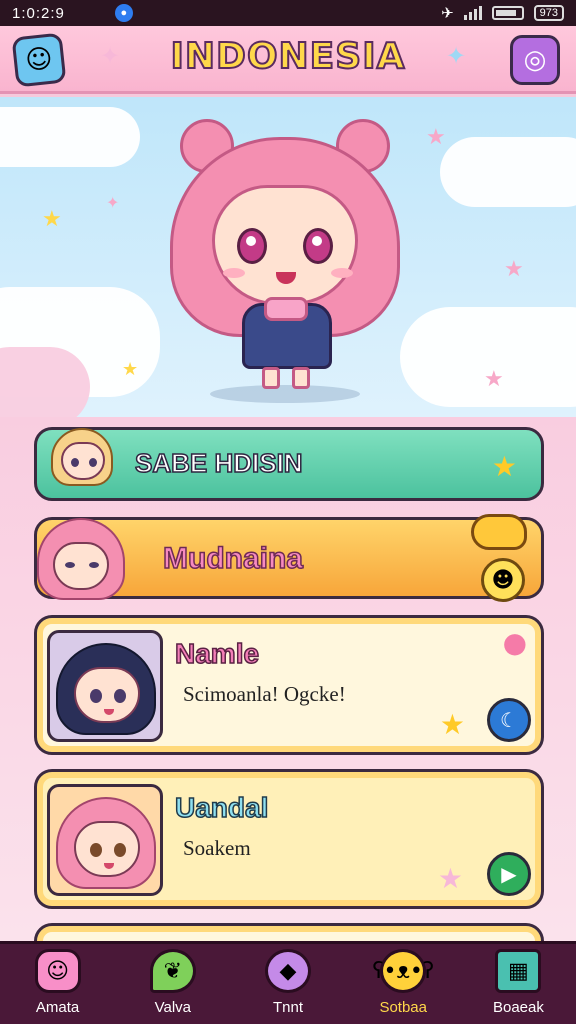  I want to click on nav-label: Amata, so click(57, 1007).